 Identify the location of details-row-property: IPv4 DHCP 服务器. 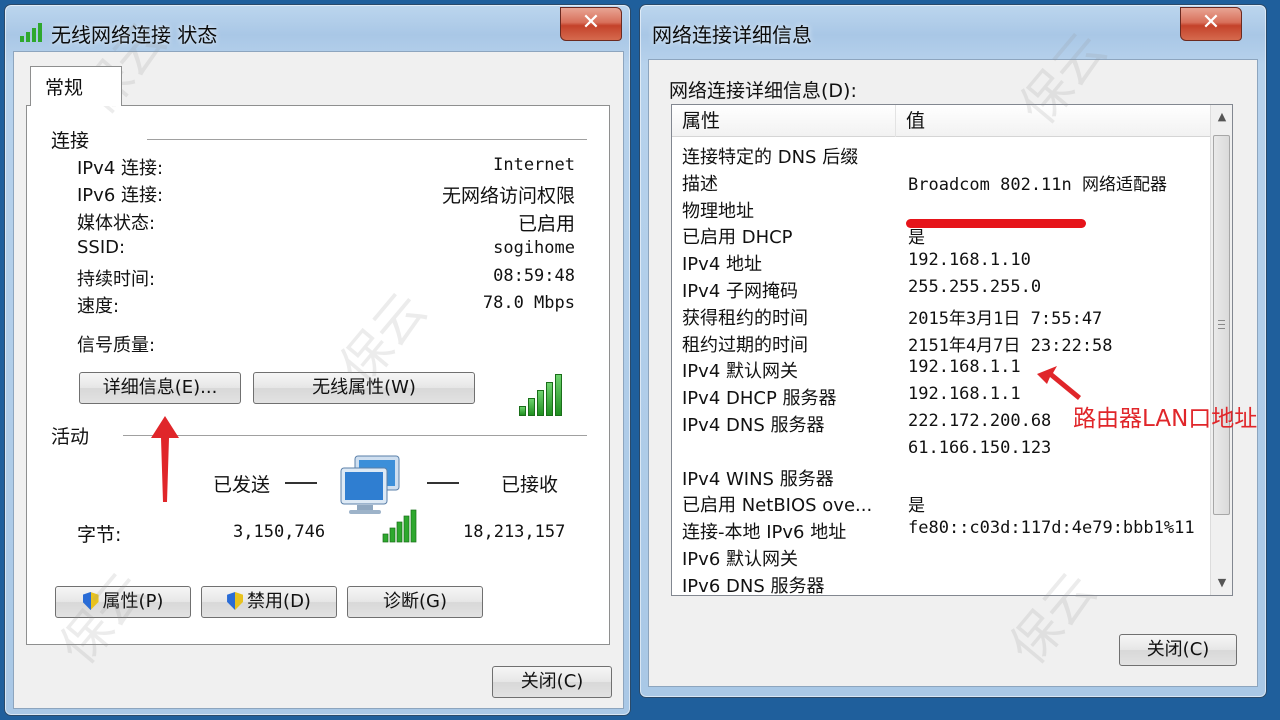
(759, 399).